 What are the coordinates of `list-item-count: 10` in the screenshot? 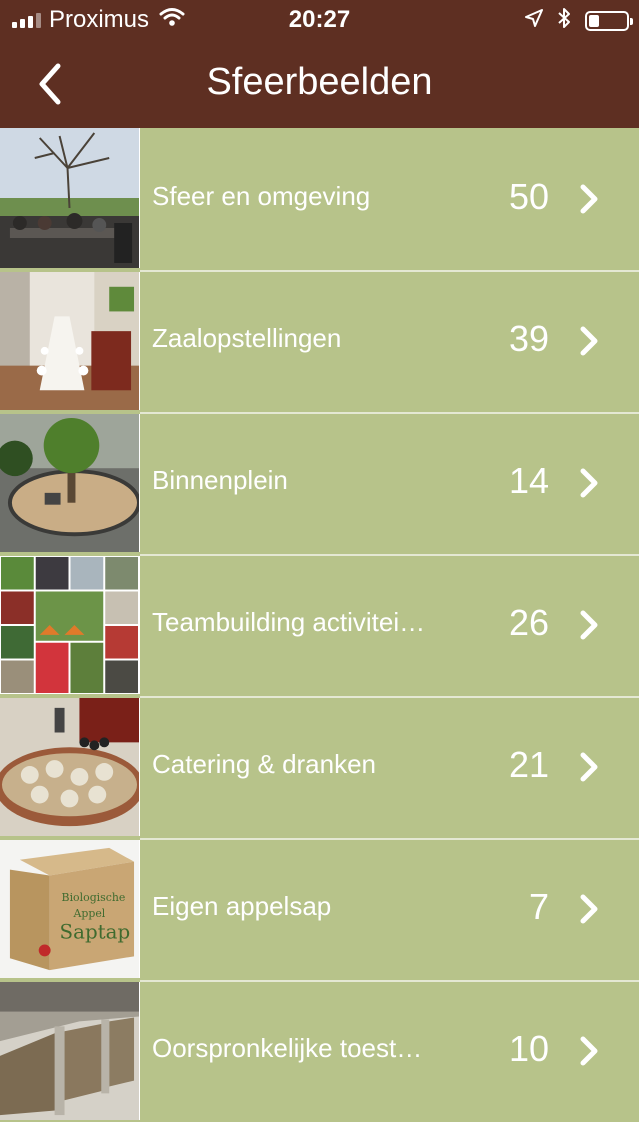 It's located at (528, 1048).